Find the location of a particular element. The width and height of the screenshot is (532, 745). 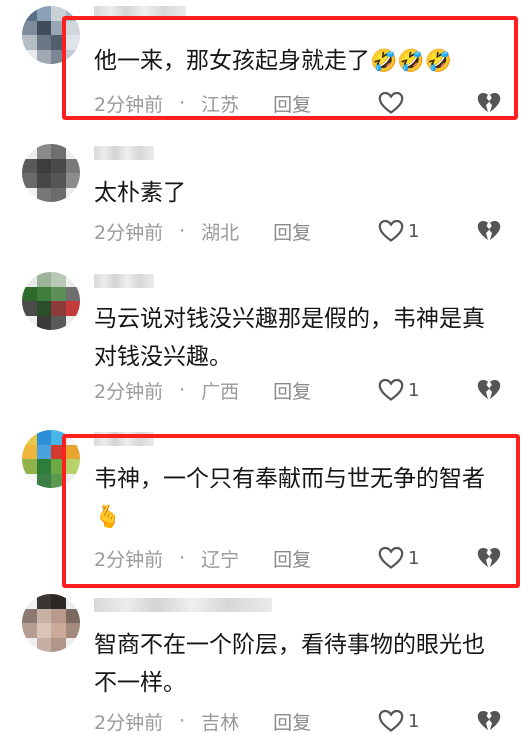

comment-meta: 2分钟前 · 广西 回复 1 is located at coordinates (298, 390).